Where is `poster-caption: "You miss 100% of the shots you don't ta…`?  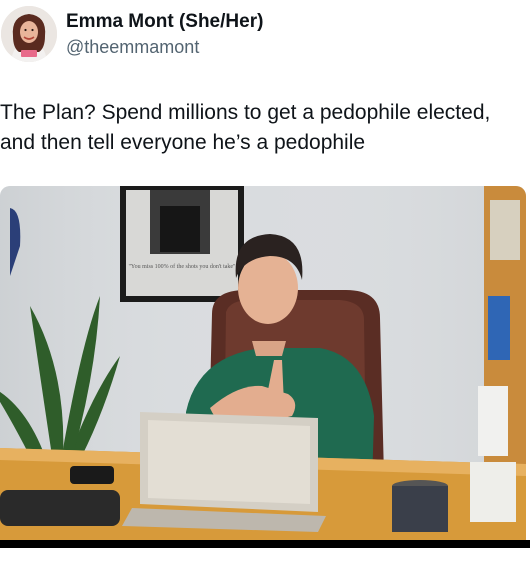
poster-caption: "You miss 100% of the shots you don't ta… is located at coordinates (182, 266).